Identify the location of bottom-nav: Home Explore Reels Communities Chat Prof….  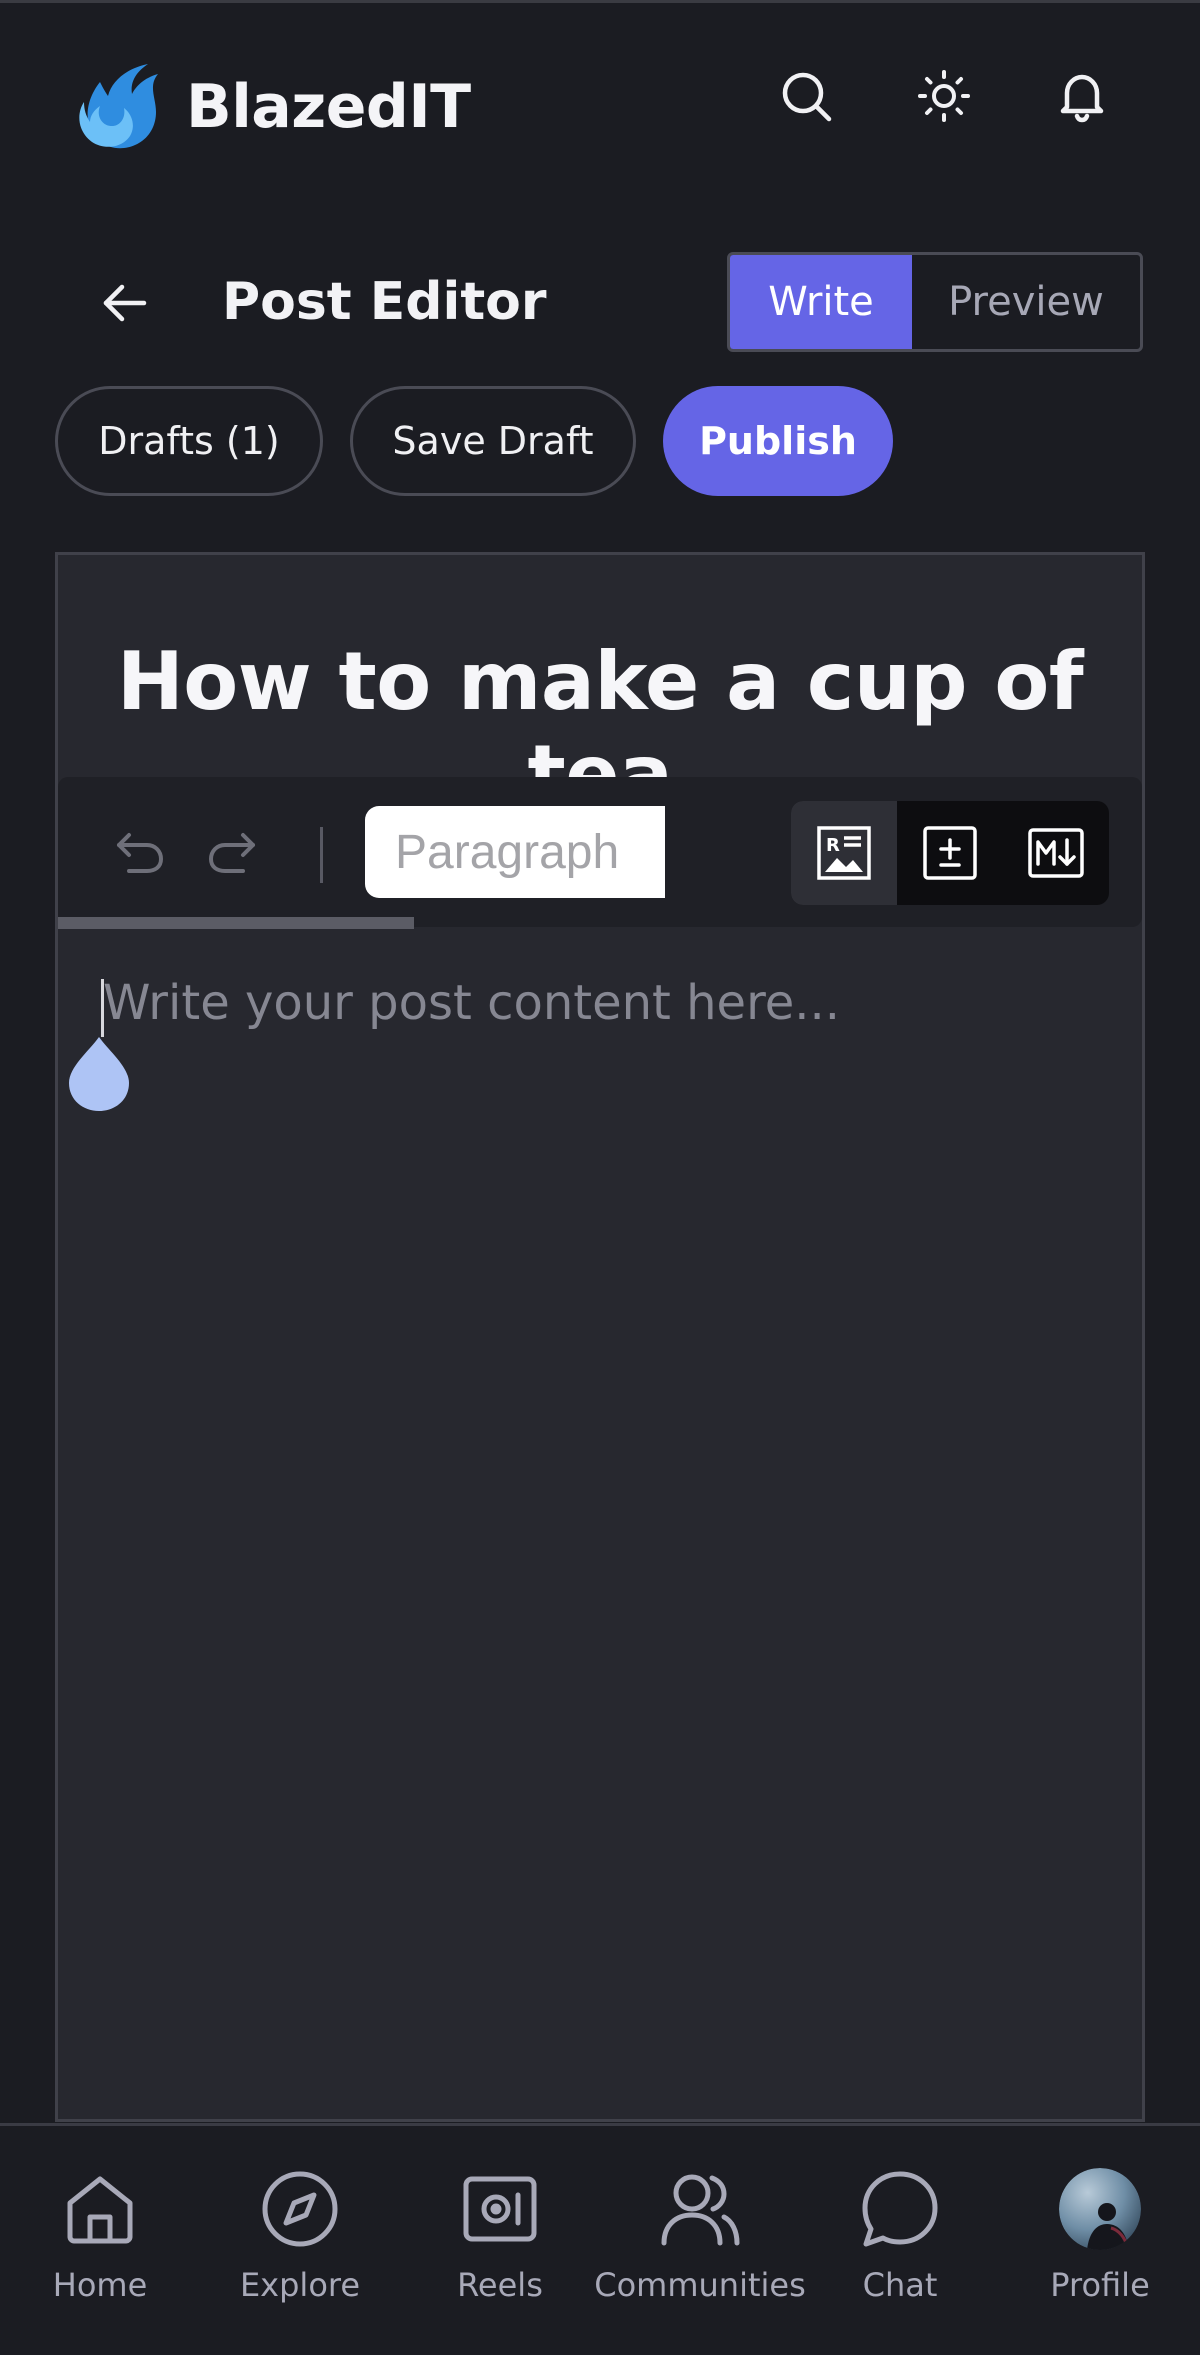
(600, 2239).